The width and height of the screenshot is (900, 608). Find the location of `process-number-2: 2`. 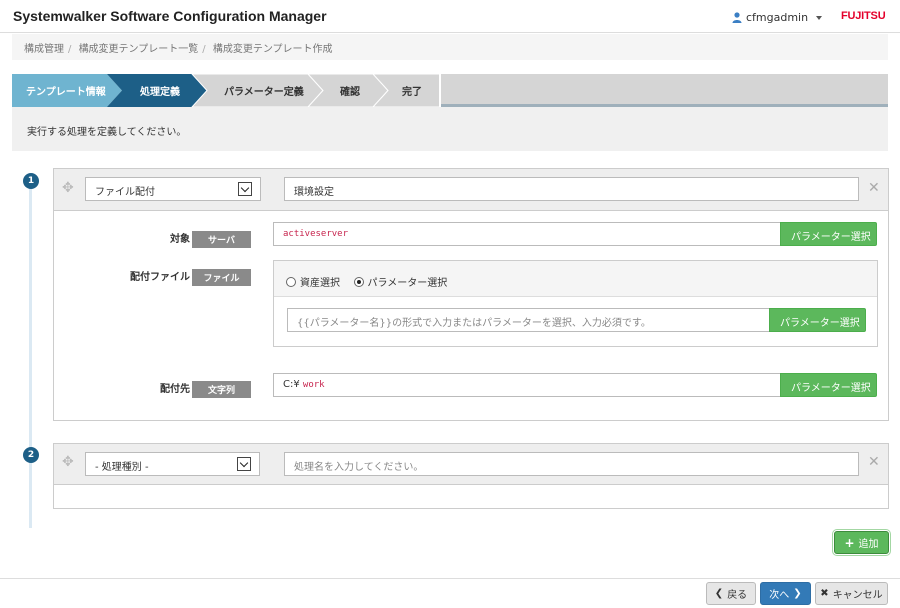

process-number-2: 2 is located at coordinates (31, 455).